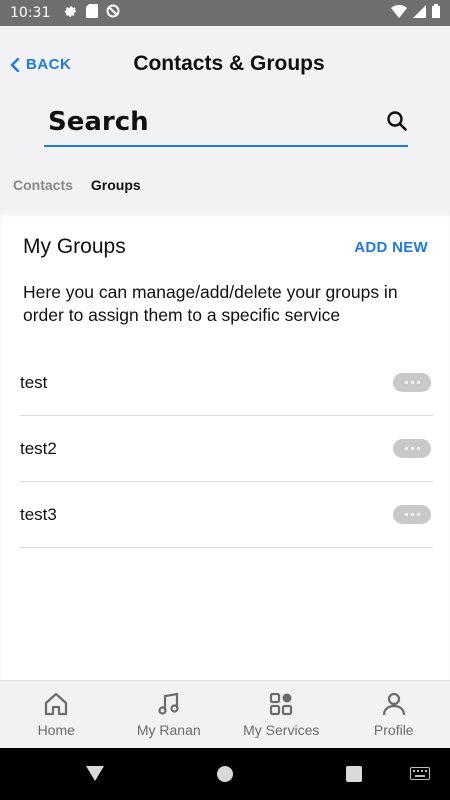 Image resolution: width=450 pixels, height=800 pixels. I want to click on tab-contacts: Contacts, so click(43, 185).